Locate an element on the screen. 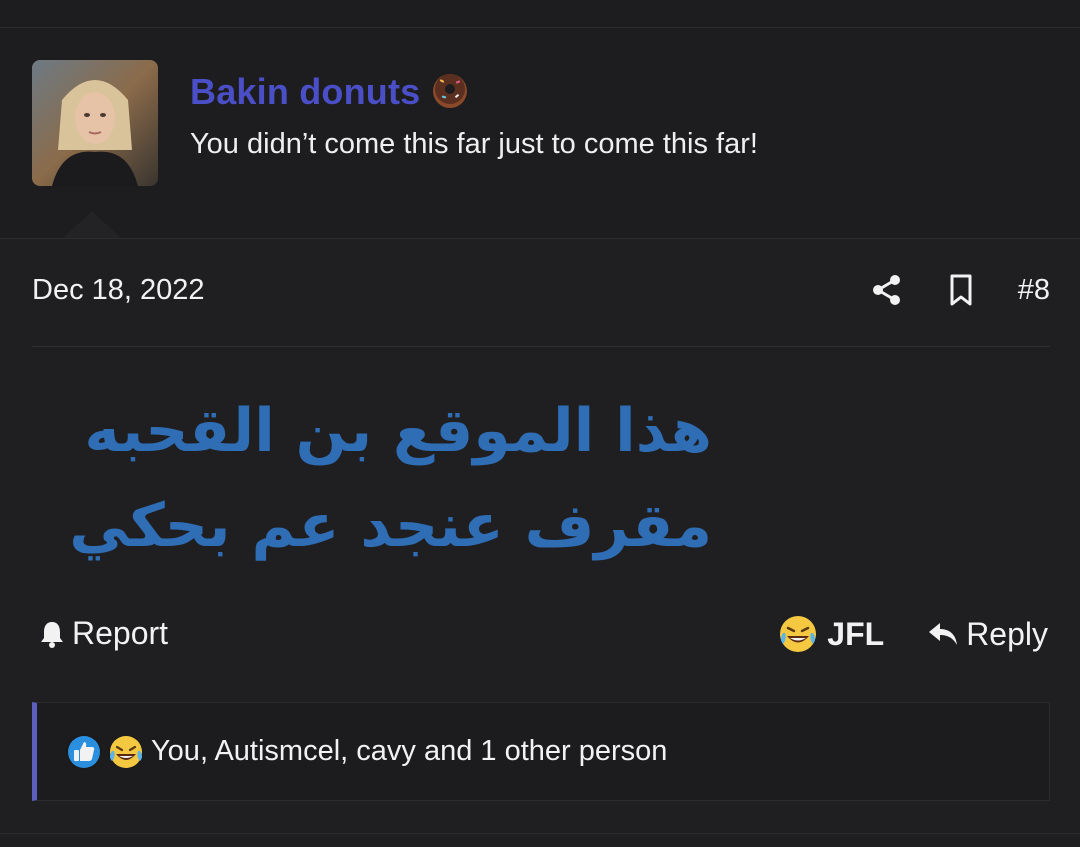 The image size is (1080, 847). bell-icon is located at coordinates (52, 634).